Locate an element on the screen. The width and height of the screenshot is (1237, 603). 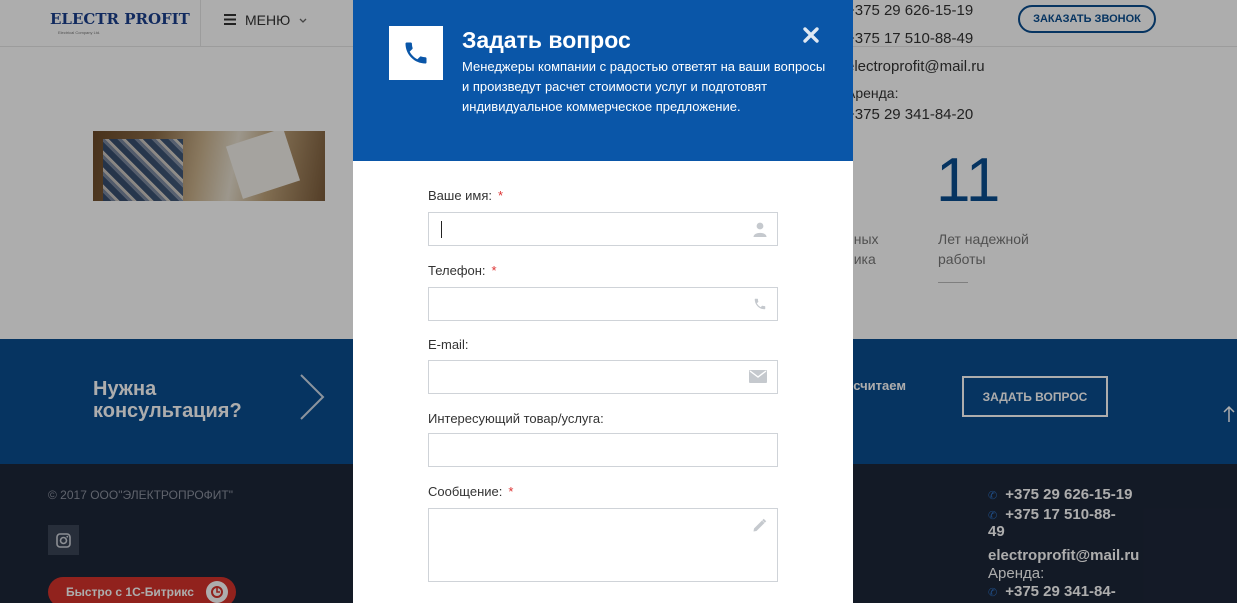
envelope-icon is located at coordinates (758, 379).